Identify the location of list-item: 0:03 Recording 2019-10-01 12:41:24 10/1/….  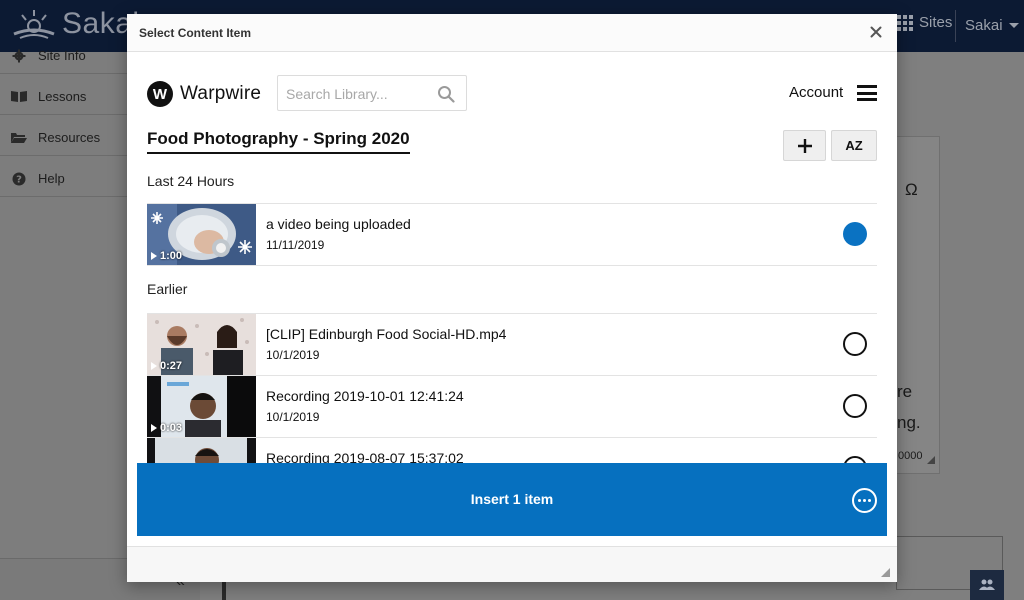
(512, 406).